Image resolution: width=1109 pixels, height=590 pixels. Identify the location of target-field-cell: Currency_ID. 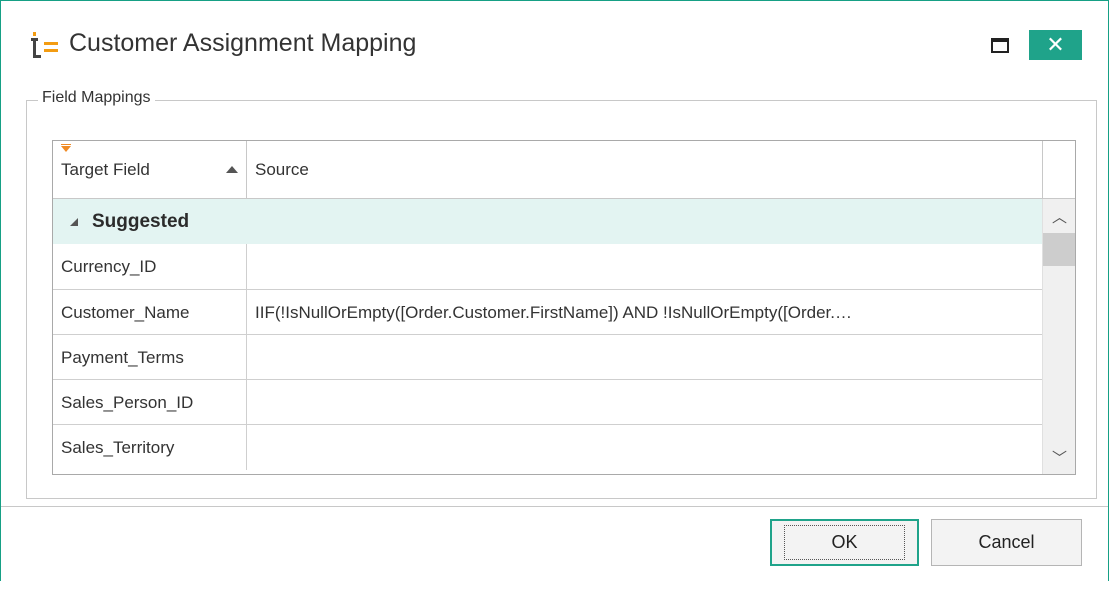
(150, 266).